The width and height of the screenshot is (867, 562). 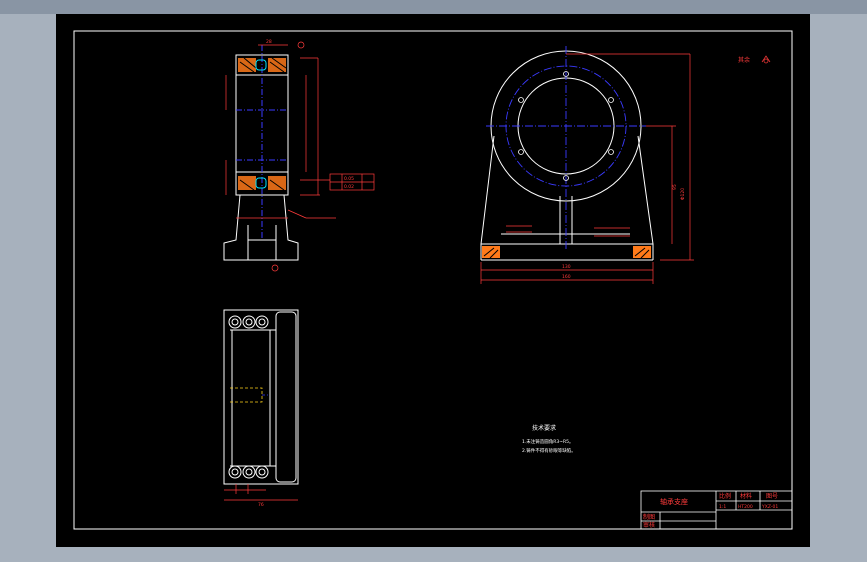 What do you see at coordinates (567, 155) in the screenshot?
I see `front-view` at bounding box center [567, 155].